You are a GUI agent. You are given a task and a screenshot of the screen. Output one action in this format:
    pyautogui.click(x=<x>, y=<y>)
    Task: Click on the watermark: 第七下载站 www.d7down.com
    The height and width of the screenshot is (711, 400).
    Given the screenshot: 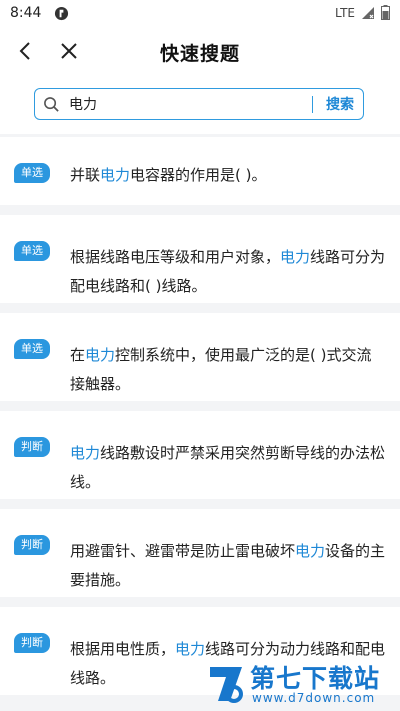 What is the action you would take?
    pyautogui.click(x=299, y=684)
    